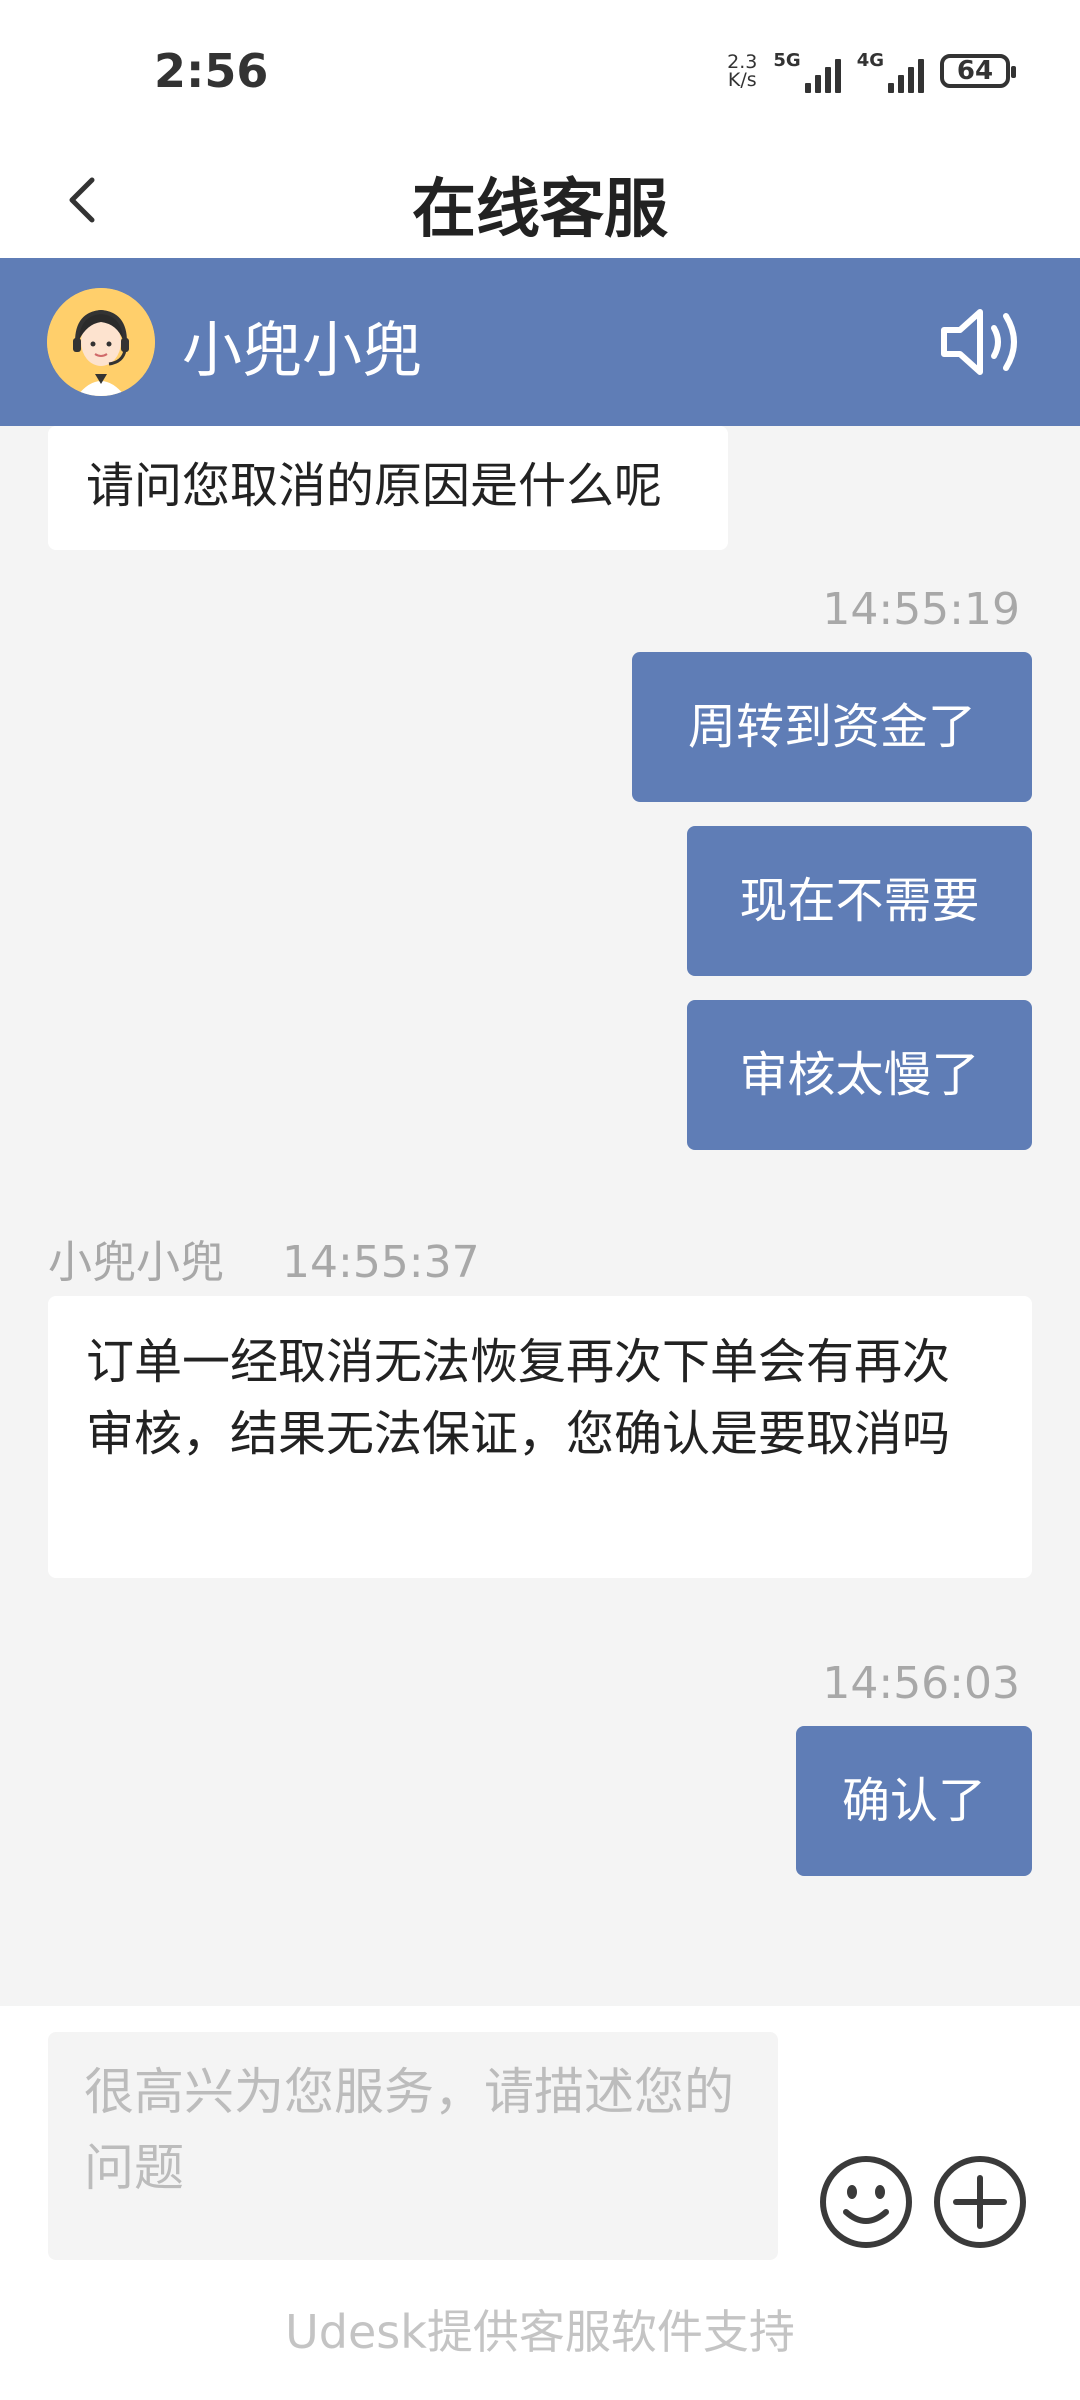 The height and width of the screenshot is (2400, 1080). I want to click on status-icons: 2.3 K/s 5G 4G 64, so click(871, 71).